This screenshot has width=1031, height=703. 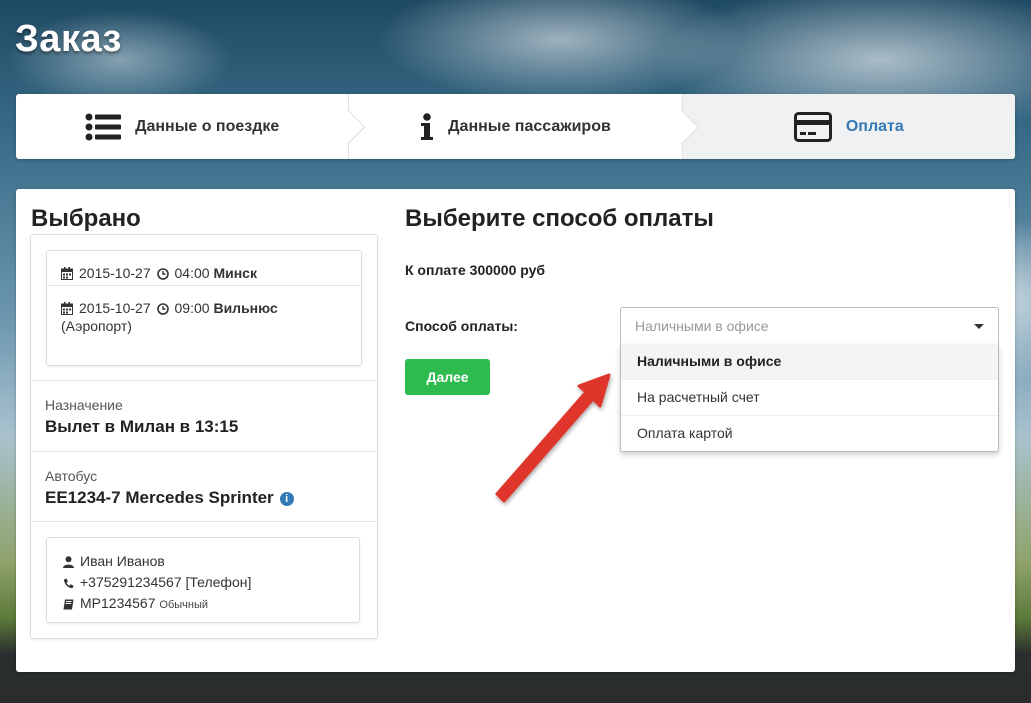 I want to click on option-card: Оплата картой, so click(x=809, y=433).